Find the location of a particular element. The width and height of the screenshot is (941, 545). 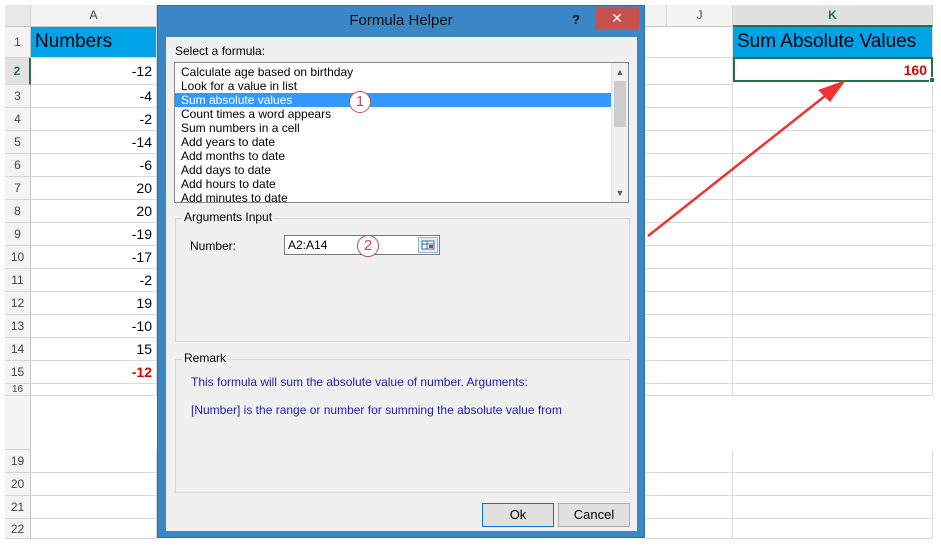

row-header-20: 20 is located at coordinates (18, 484).